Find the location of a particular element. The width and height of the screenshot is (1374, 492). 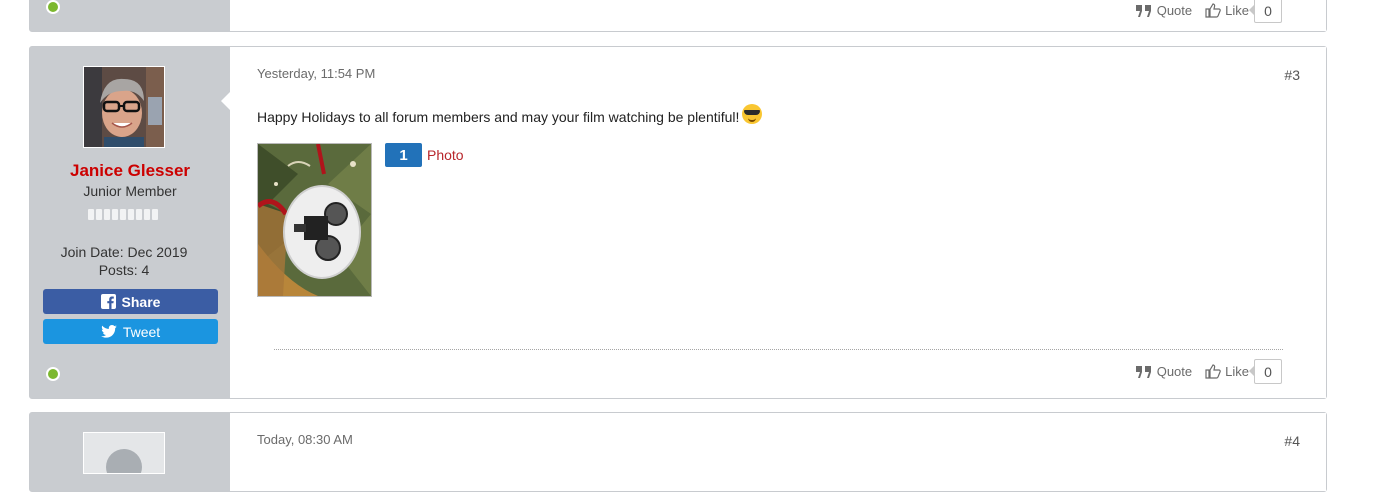

avatar is located at coordinates (124, 107).